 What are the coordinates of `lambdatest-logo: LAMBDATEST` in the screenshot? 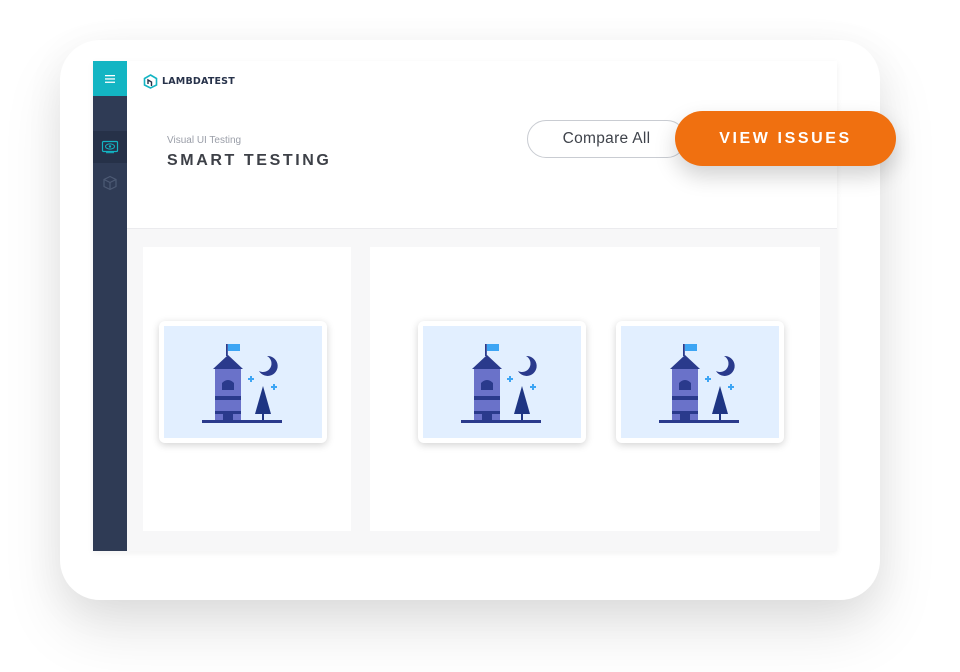 It's located at (189, 81).